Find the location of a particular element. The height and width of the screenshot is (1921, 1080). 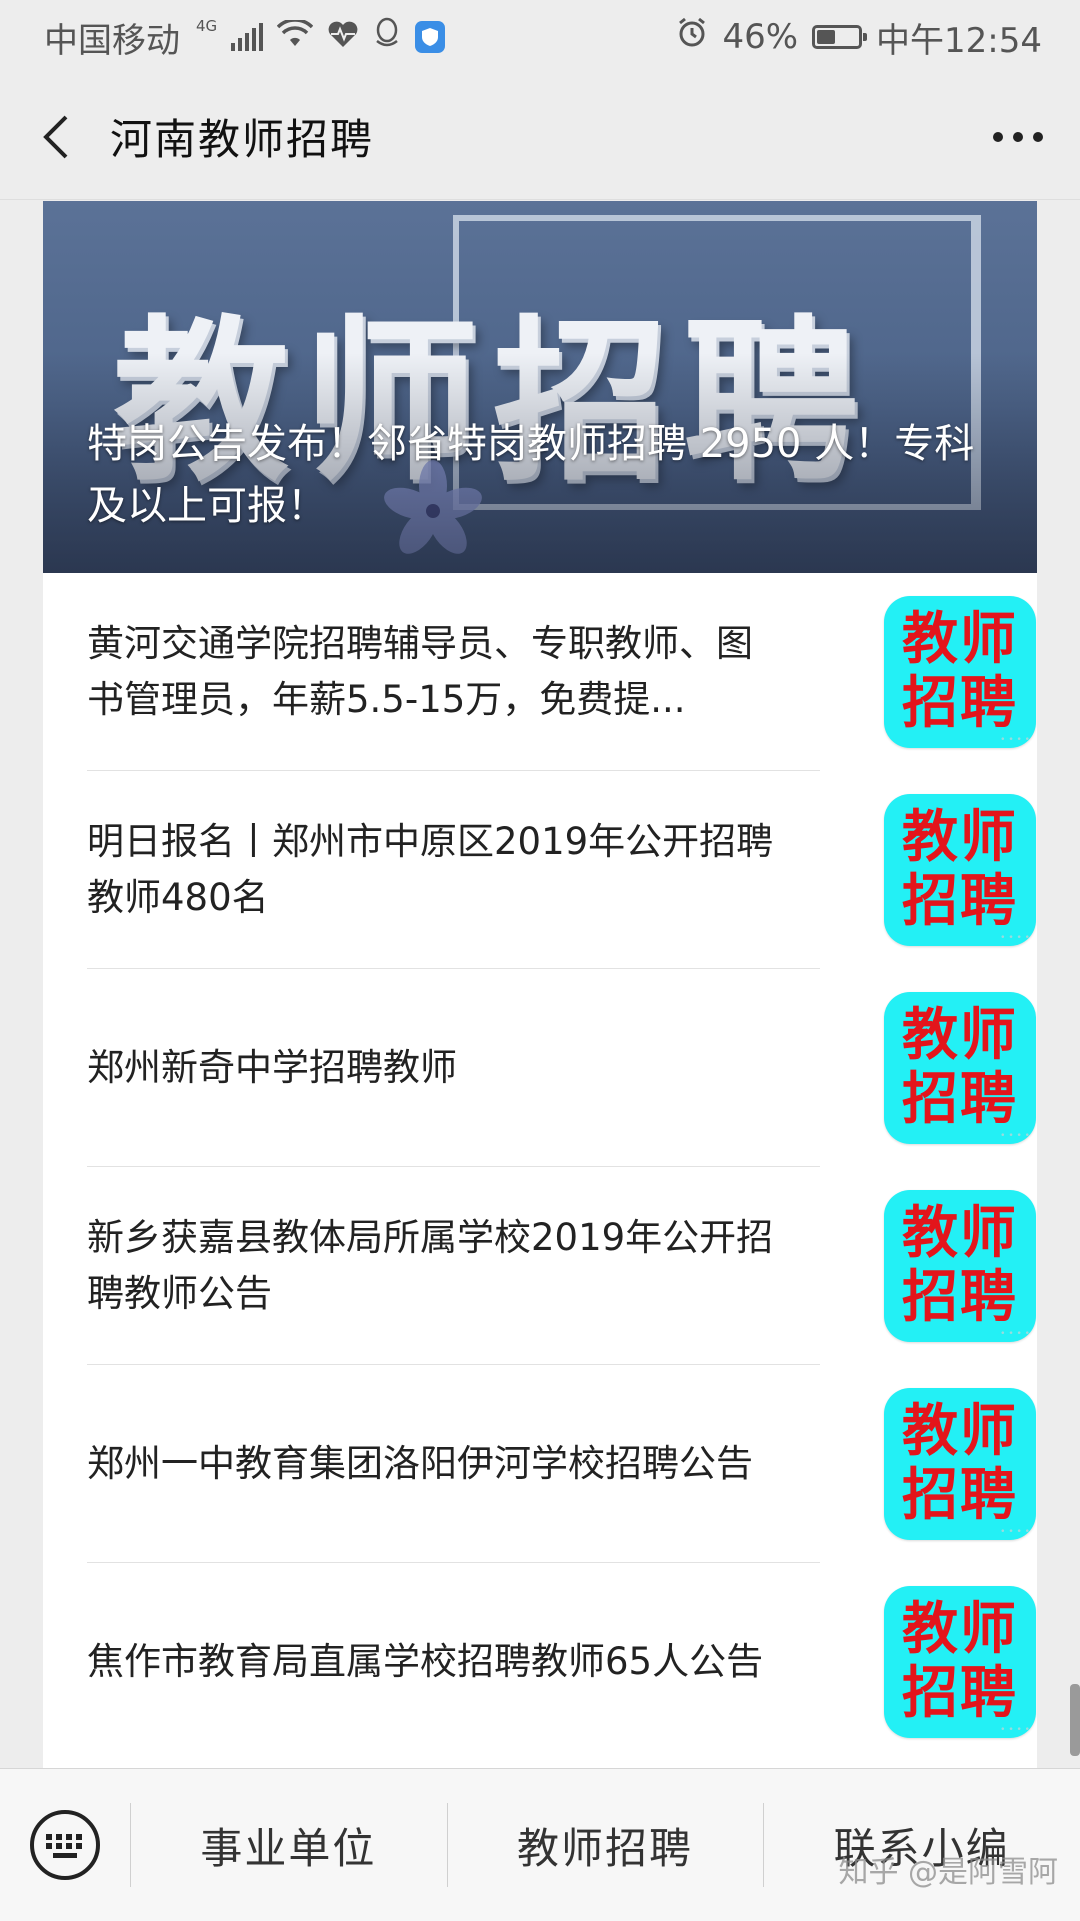

clock-time: 中午12:54 is located at coordinates (959, 40).